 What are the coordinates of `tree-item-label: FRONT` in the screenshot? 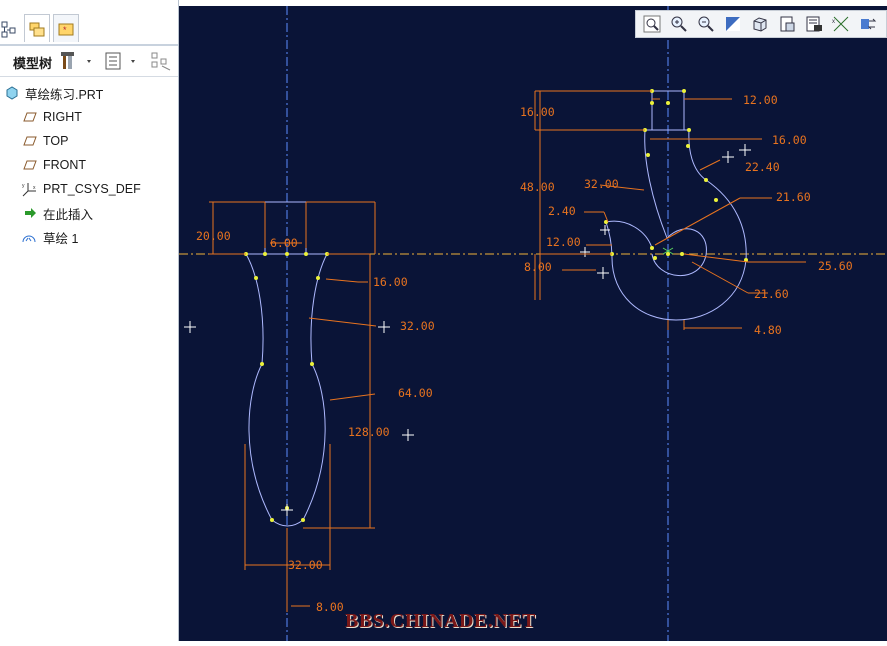 It's located at (65, 165).